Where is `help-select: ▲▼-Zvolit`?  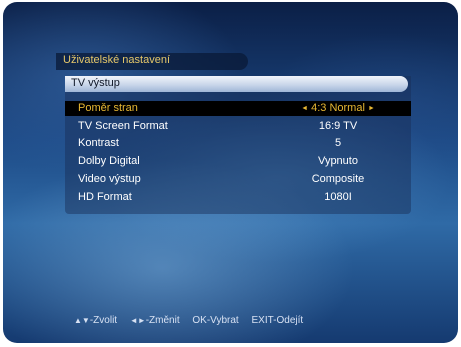 help-select: ▲▼-Zvolit is located at coordinates (95, 320).